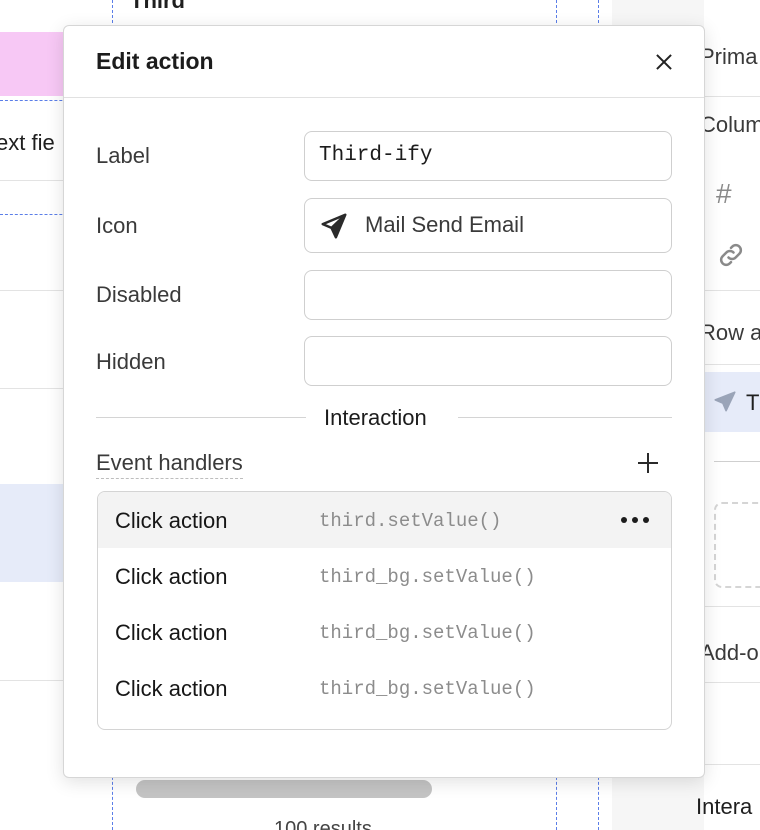 The width and height of the screenshot is (760, 830). I want to click on paper-plane-icon, so click(334, 226).